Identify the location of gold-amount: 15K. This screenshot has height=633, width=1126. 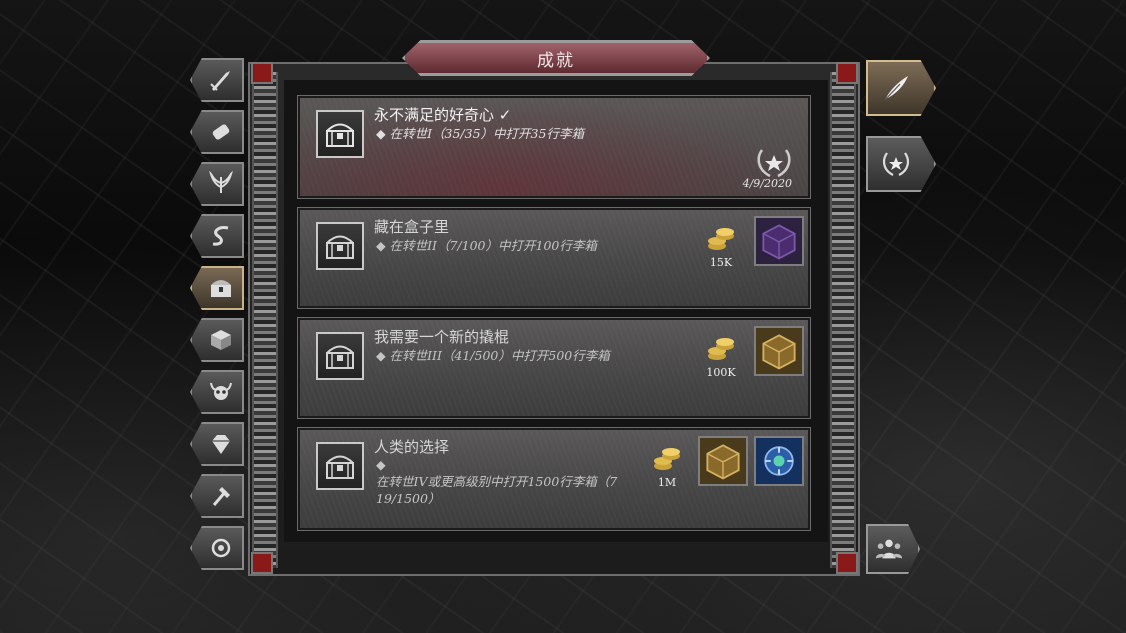
(721, 262).